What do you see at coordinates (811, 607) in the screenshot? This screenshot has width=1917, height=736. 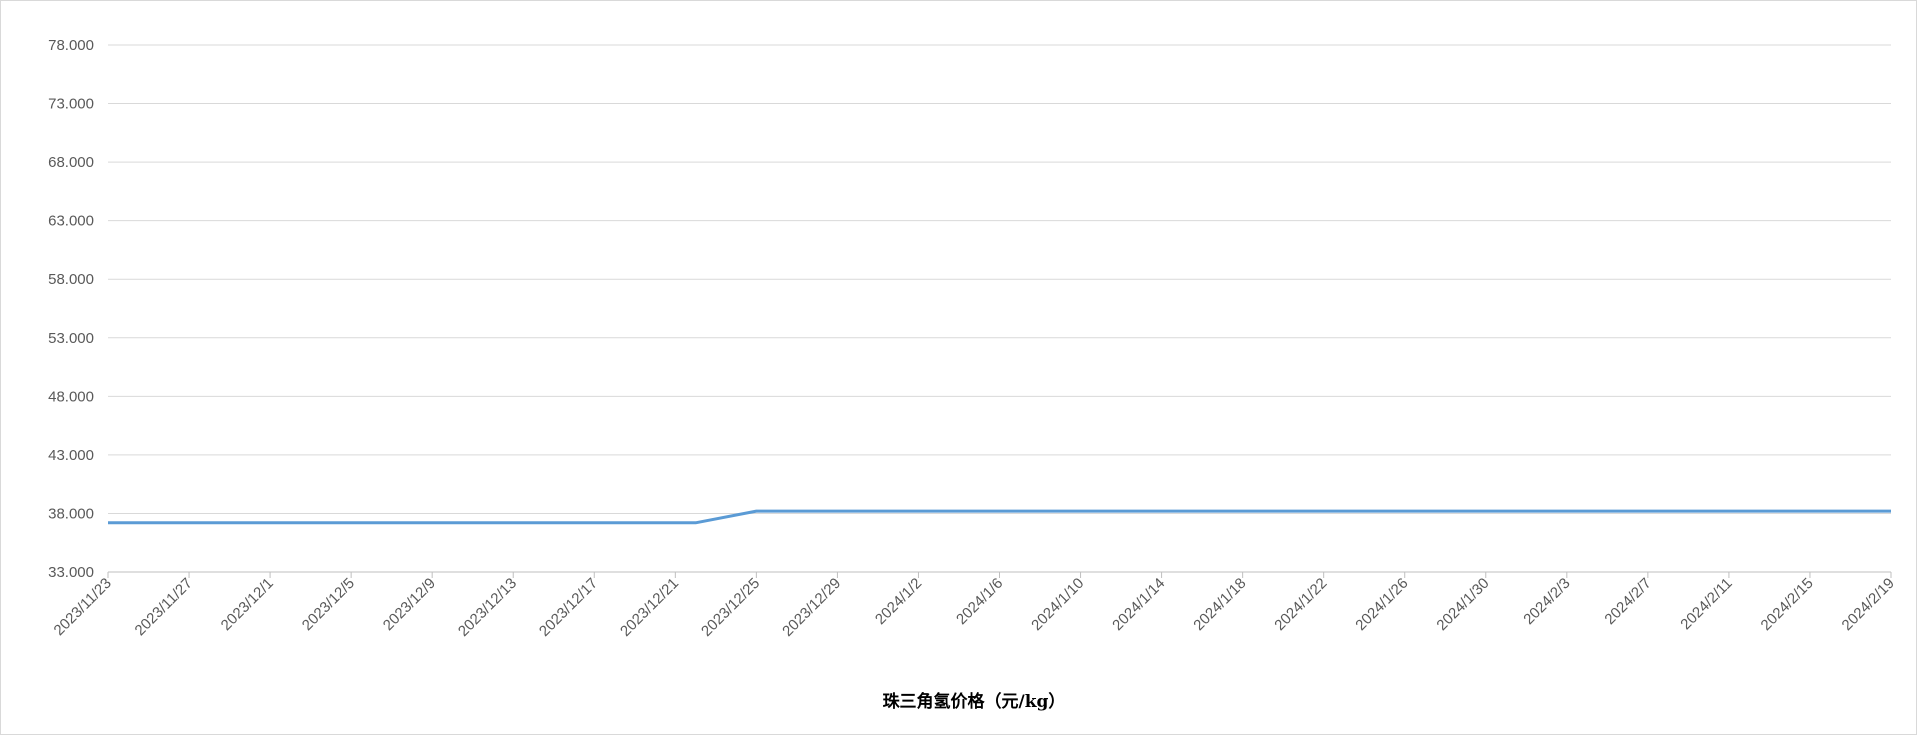 I see `x-tick-label: 2023/12/29` at bounding box center [811, 607].